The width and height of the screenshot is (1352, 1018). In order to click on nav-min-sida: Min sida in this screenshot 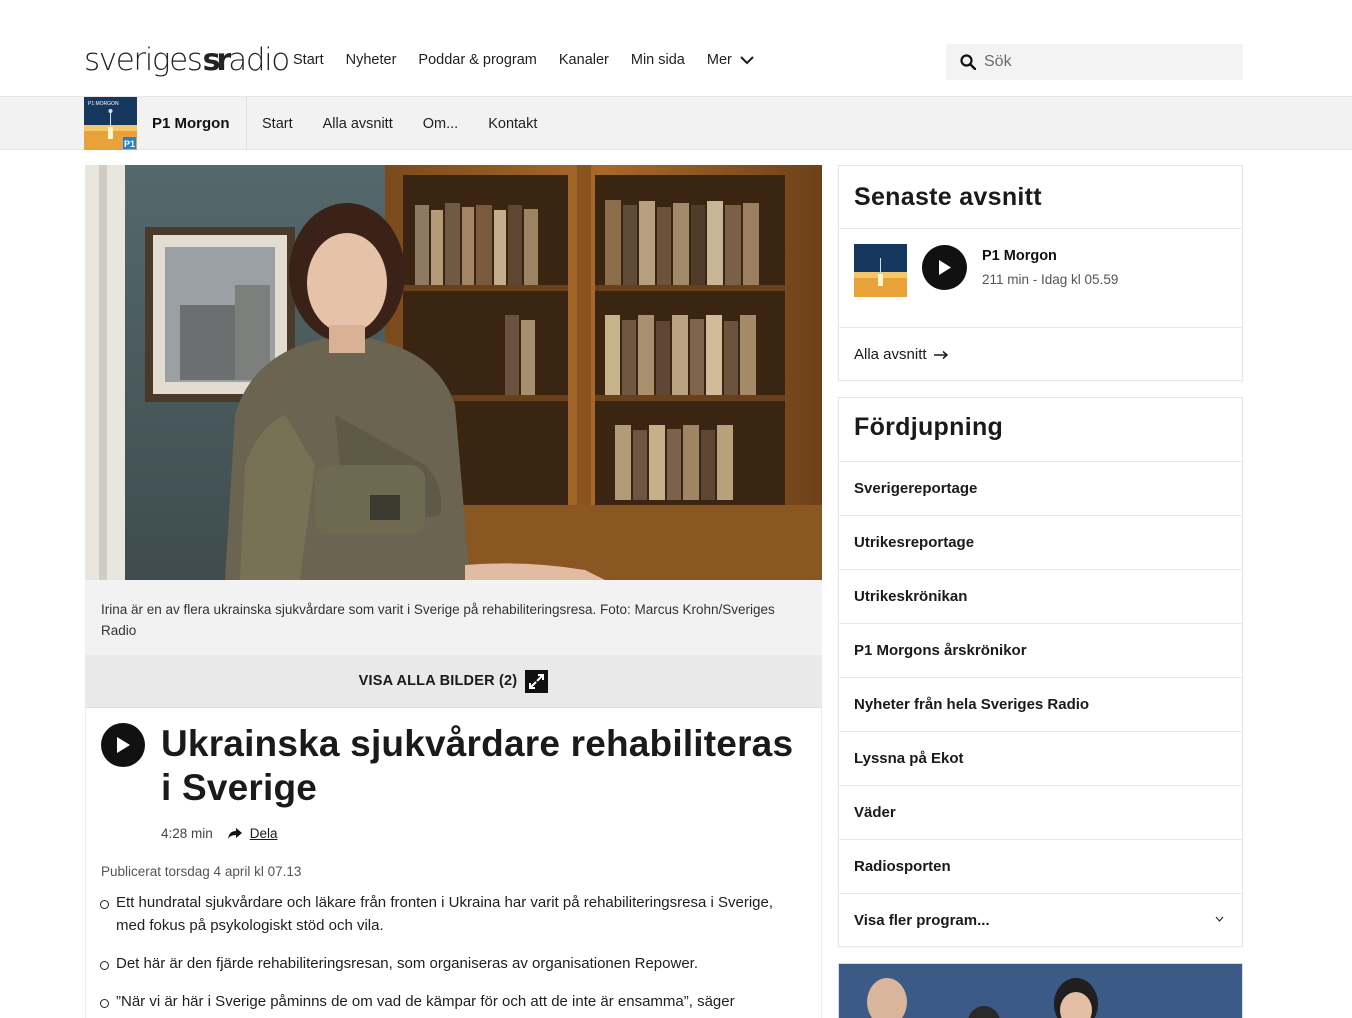, I will do `click(658, 60)`.